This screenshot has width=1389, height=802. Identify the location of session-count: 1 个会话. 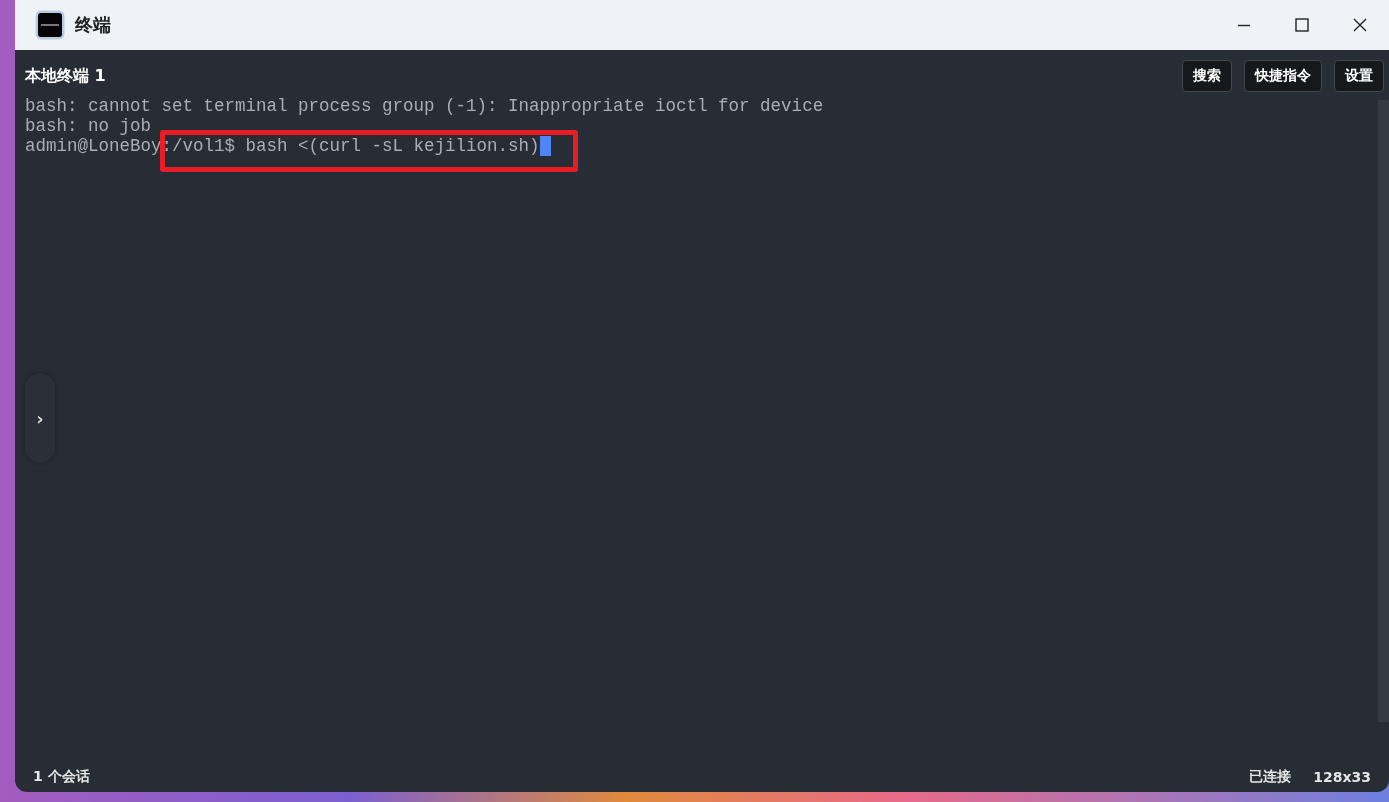
(61, 777).